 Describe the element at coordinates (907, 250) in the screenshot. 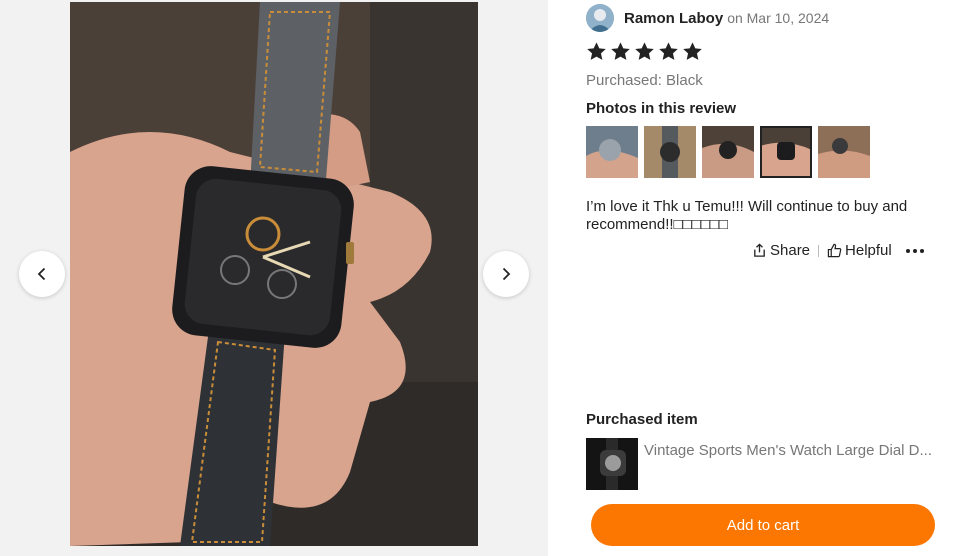

I see `more-horizontal-icon` at that location.